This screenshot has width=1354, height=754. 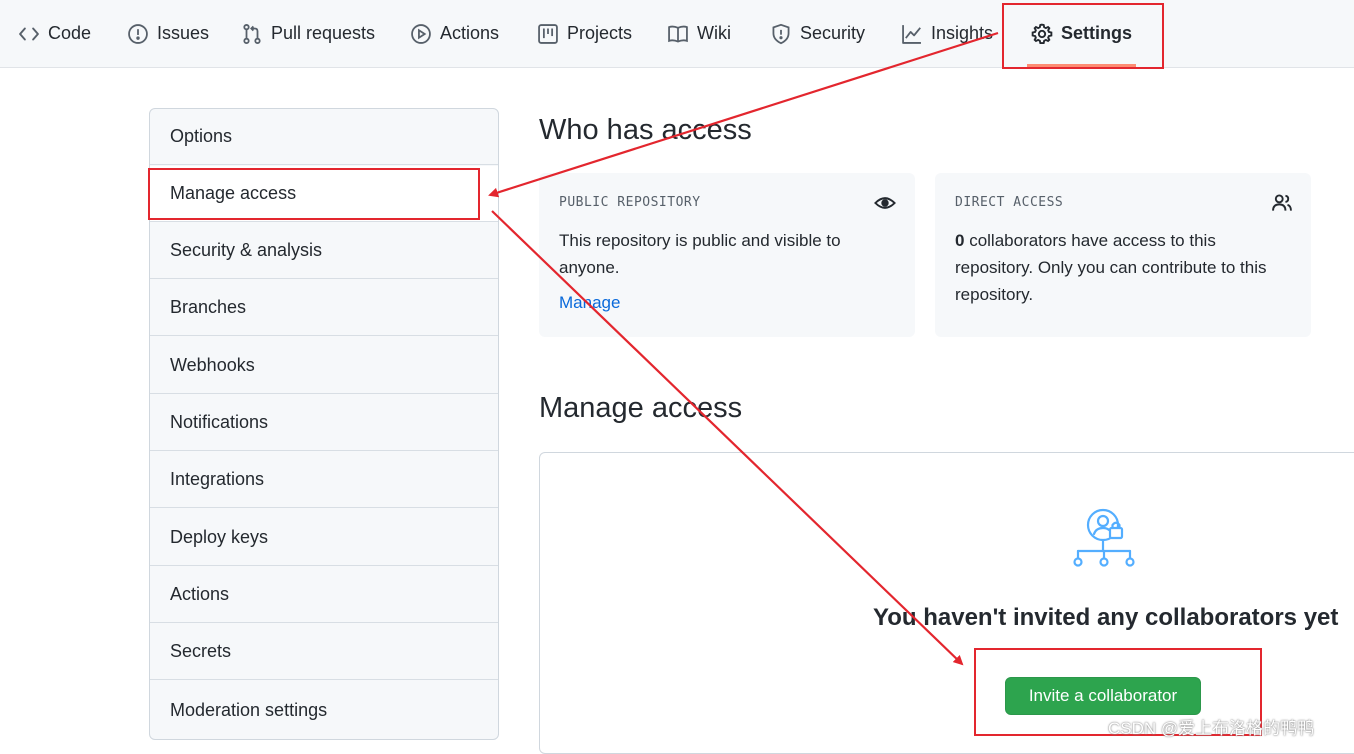 I want to click on project-icon, so click(x=548, y=34).